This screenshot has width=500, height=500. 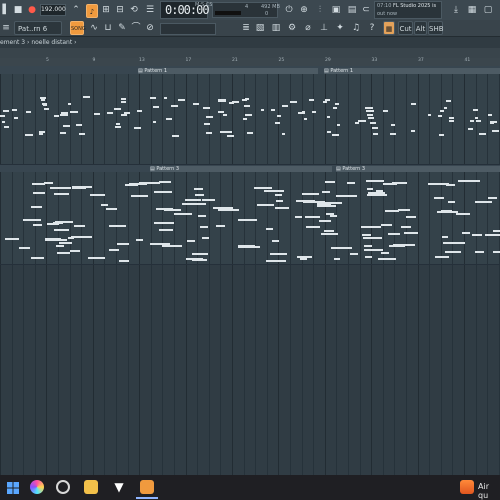 What do you see at coordinates (246, 28) in the screenshot?
I see `playlist-icon: ≣` at bounding box center [246, 28].